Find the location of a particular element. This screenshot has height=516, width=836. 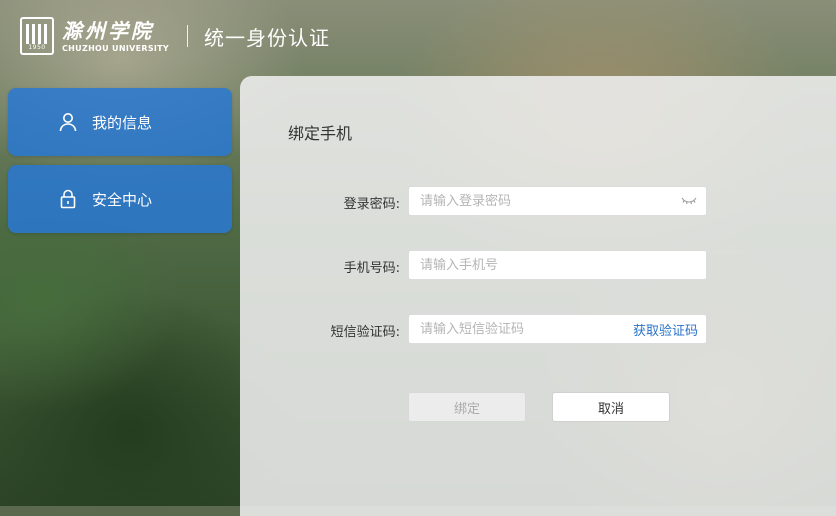

bind-button: 绑定 is located at coordinates (467, 407).